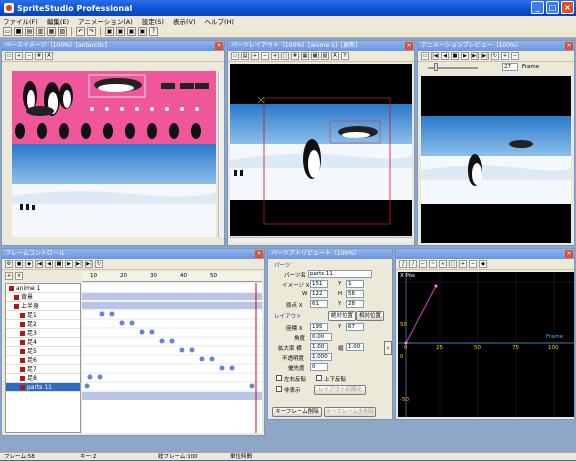 The width and height of the screenshot is (576, 461). Describe the element at coordinates (453, 264) in the screenshot. I see `fit-icon: ▢` at that location.